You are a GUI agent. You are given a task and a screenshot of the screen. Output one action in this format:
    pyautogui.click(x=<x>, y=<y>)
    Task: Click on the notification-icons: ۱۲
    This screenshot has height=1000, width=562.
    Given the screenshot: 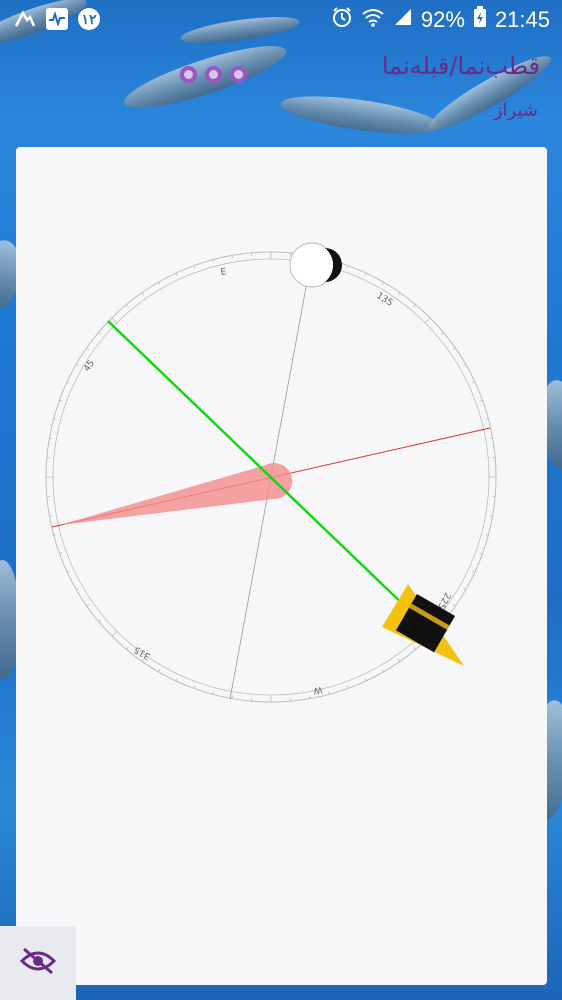 What is the action you would take?
    pyautogui.click(x=57, y=19)
    